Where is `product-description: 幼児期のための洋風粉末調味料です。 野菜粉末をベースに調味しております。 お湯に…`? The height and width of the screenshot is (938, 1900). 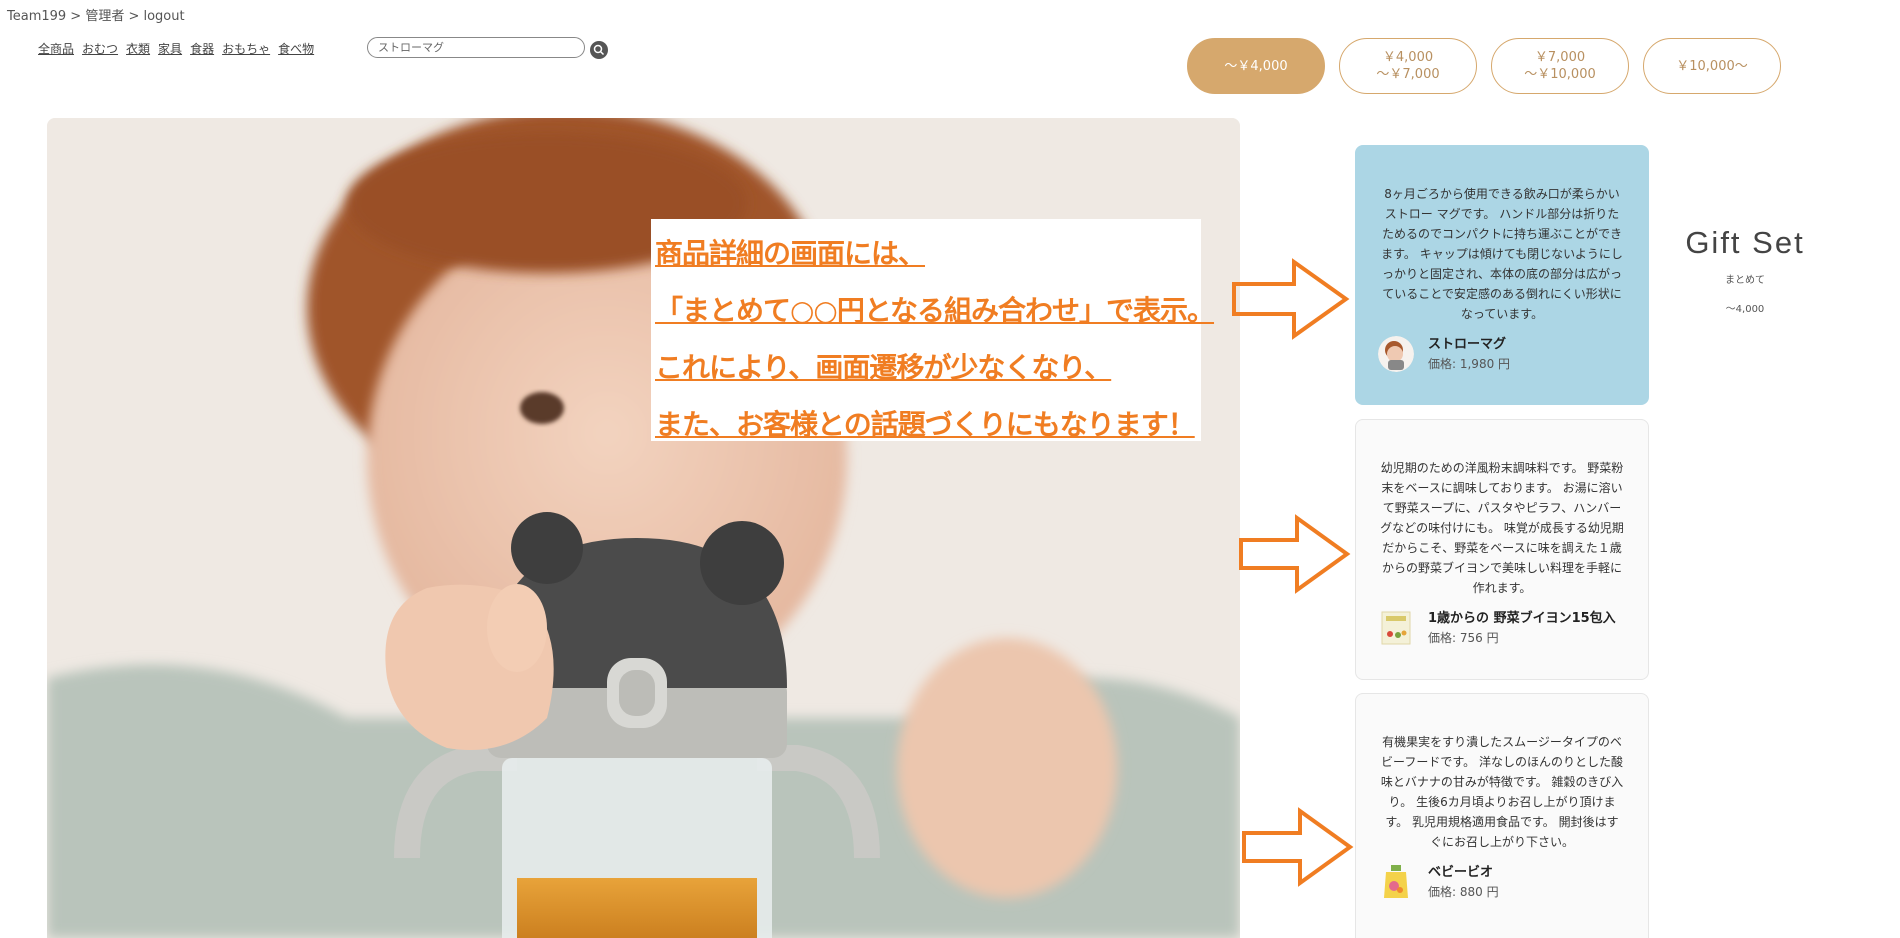 product-description: 幼児期のための洋風粉末調味料です。 野菜粉末をベースに調味しております。 お湯に… is located at coordinates (1502, 528).